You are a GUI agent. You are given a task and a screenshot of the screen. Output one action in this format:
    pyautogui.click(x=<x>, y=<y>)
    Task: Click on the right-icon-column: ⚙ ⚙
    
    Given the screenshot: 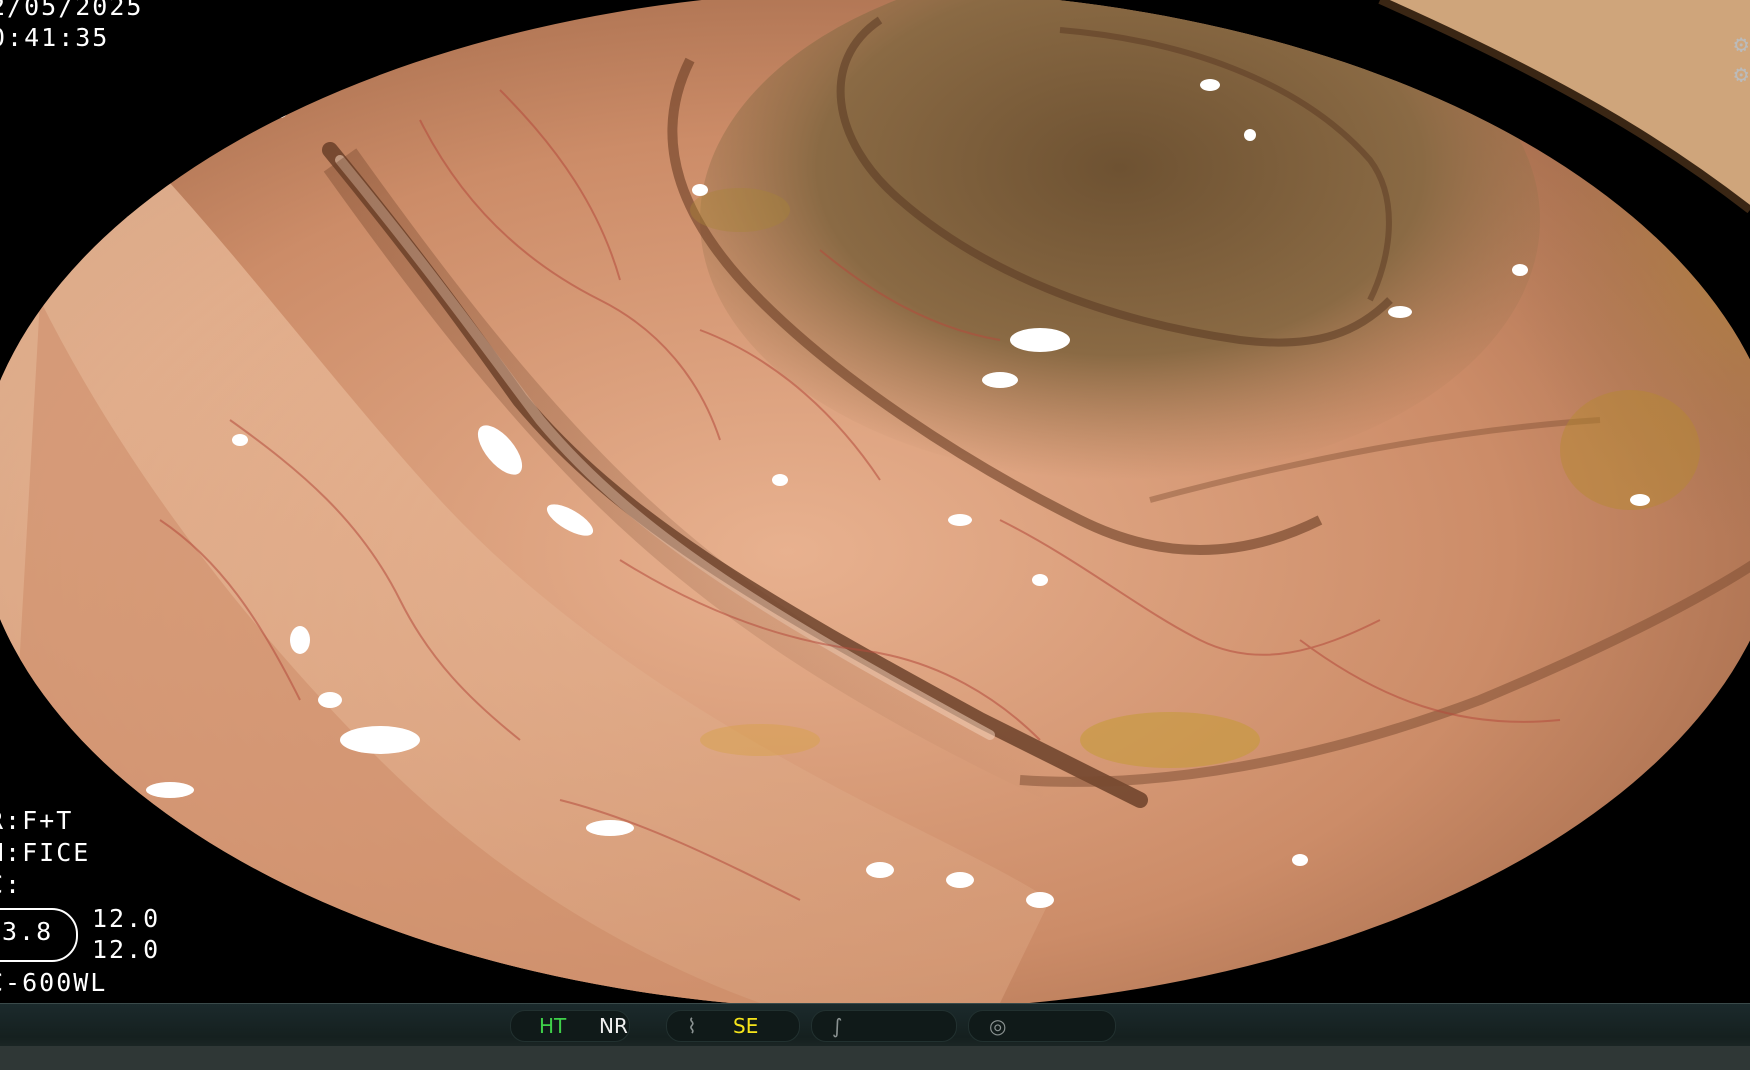 What is the action you would take?
    pyautogui.click(x=1742, y=60)
    